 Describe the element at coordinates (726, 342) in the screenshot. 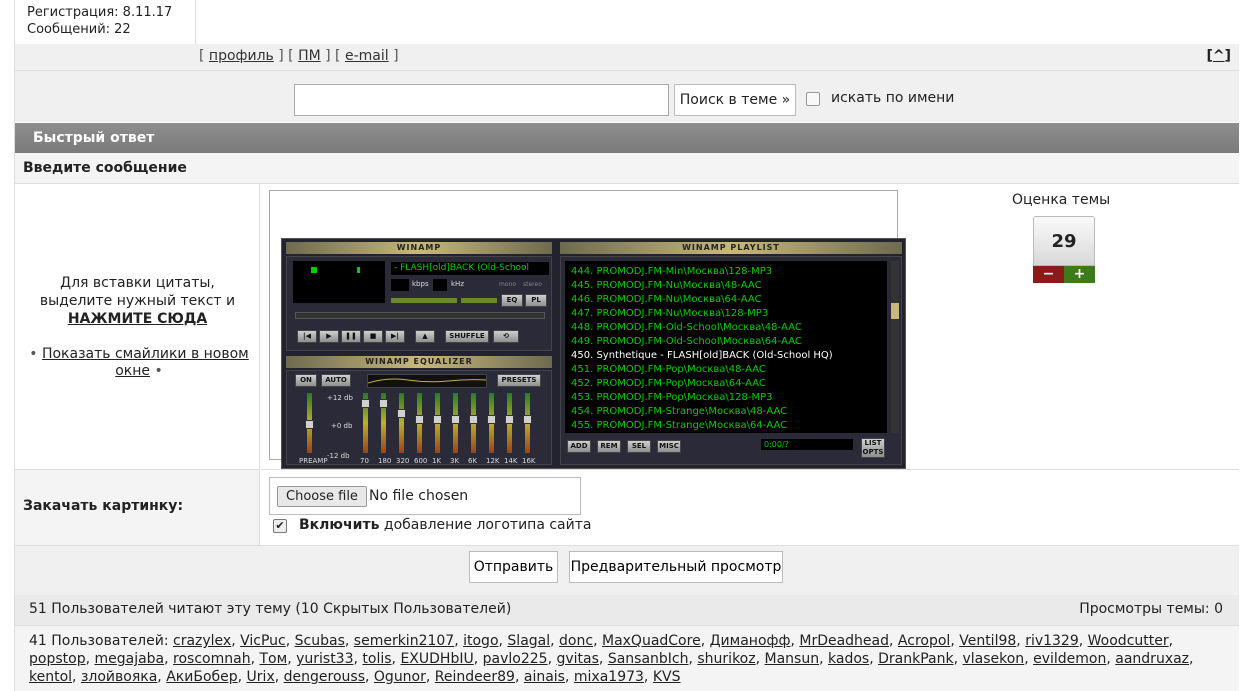

I see `playlist-item: 449. PROMODJ.FM-Old-School\Москва\64-AAC` at that location.